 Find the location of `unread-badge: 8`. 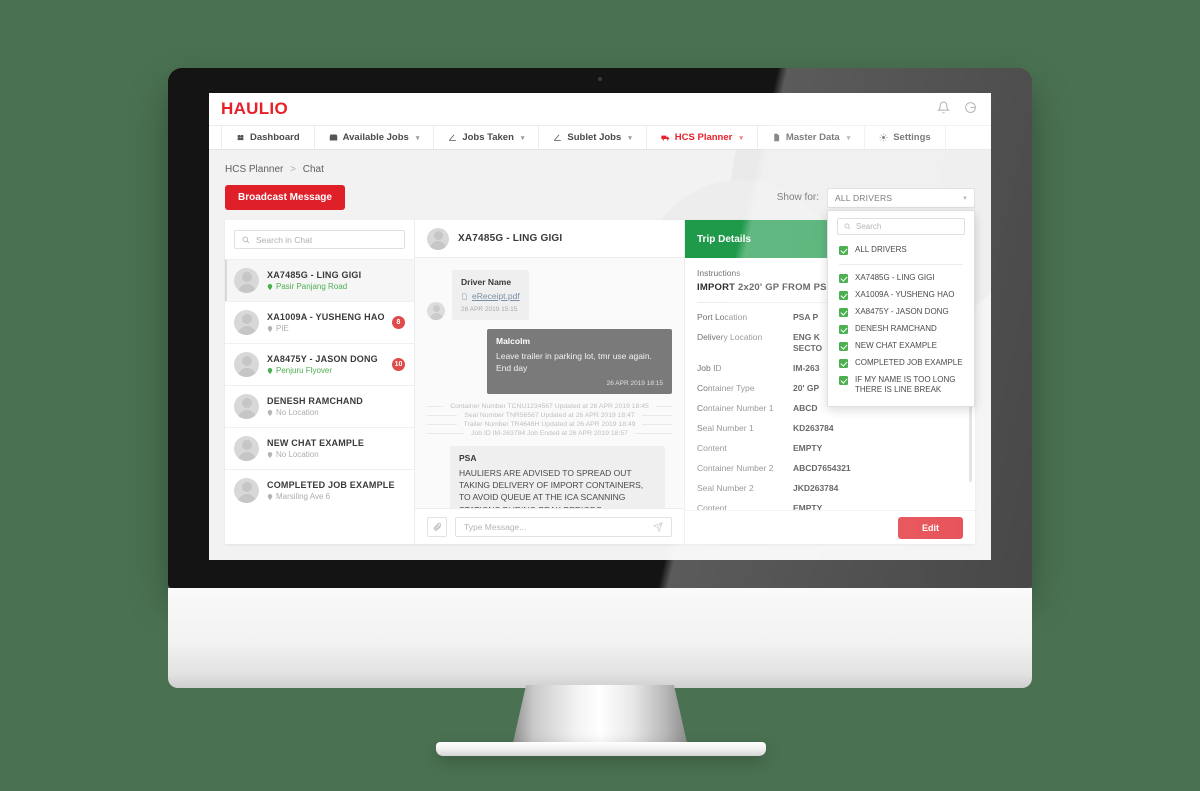

unread-badge: 8 is located at coordinates (398, 322).